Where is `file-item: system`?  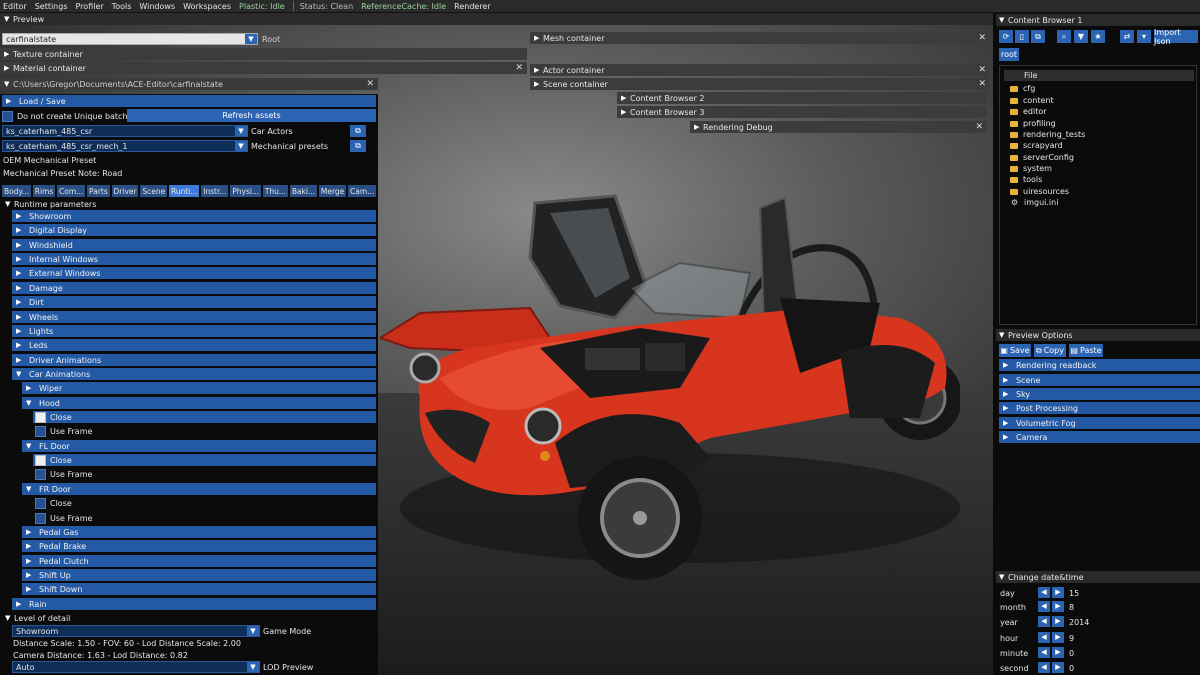 file-item: system is located at coordinates (1031, 168).